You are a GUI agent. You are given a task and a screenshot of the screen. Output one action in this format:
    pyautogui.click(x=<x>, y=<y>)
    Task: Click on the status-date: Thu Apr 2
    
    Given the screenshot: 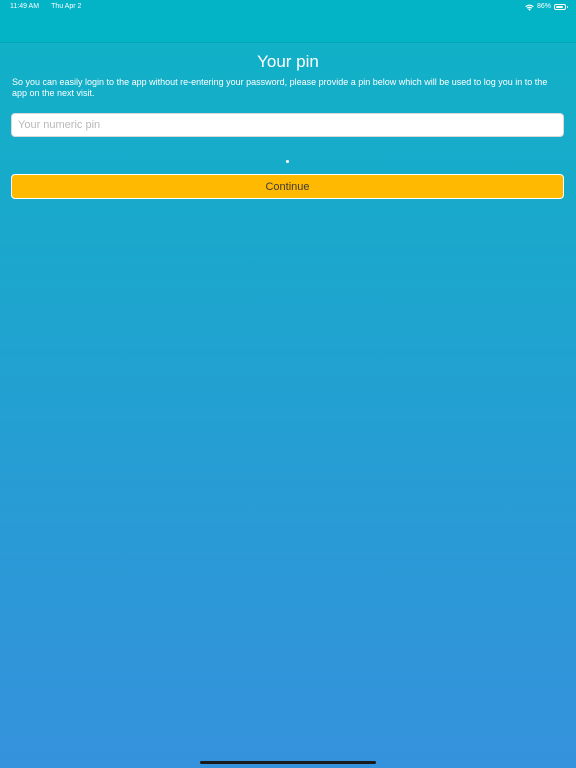 What is the action you would take?
    pyautogui.click(x=66, y=6)
    